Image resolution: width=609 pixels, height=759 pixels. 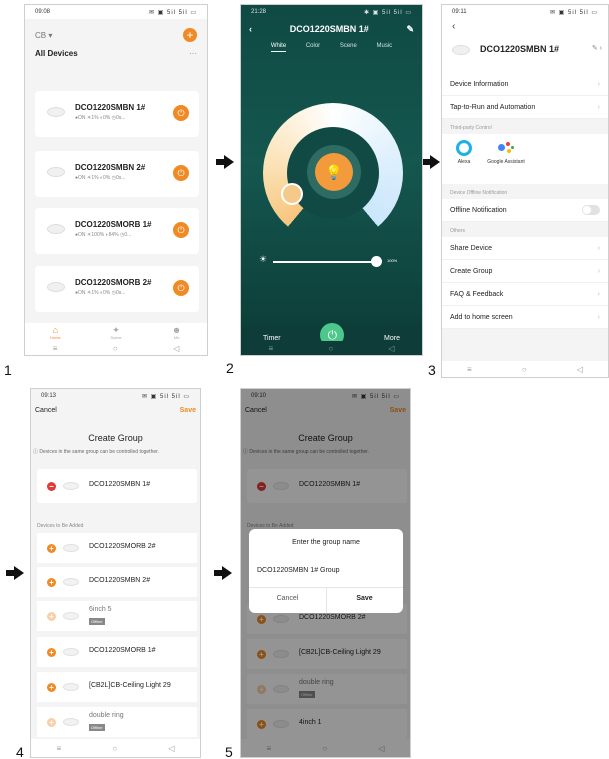 What do you see at coordinates (385, 47) in the screenshot?
I see `tab-music: Music` at bounding box center [385, 47].